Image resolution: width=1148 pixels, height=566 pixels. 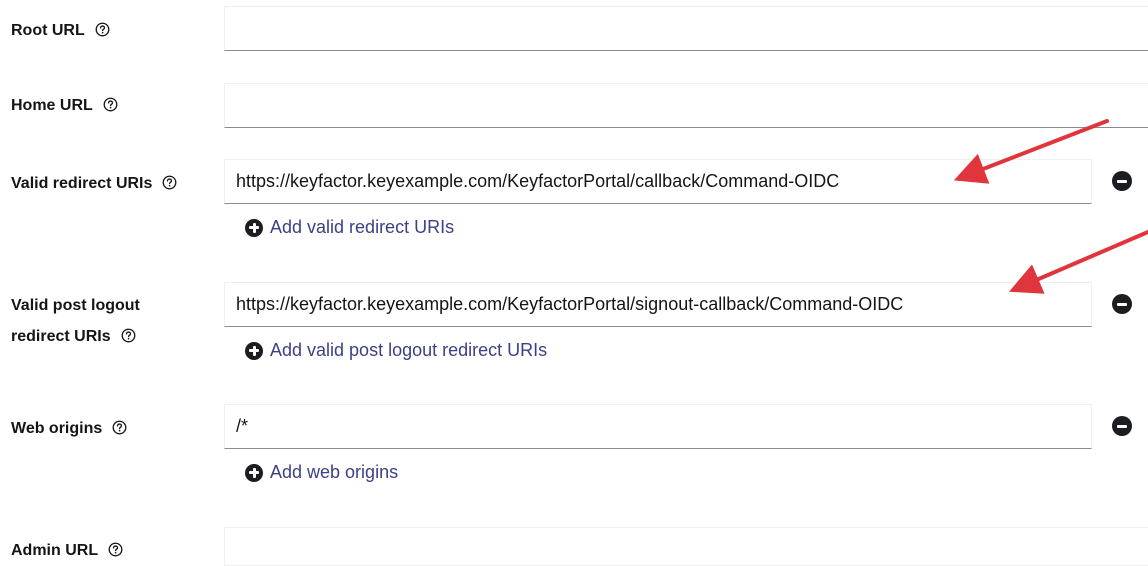 What do you see at coordinates (1078, 262) in the screenshot?
I see `annotation-arrow-post-logout` at bounding box center [1078, 262].